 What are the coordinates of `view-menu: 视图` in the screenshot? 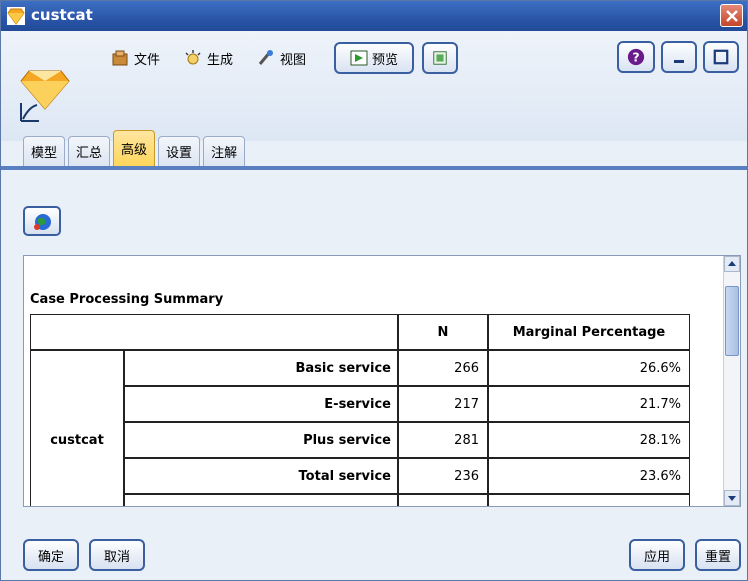 It's located at (281, 58).